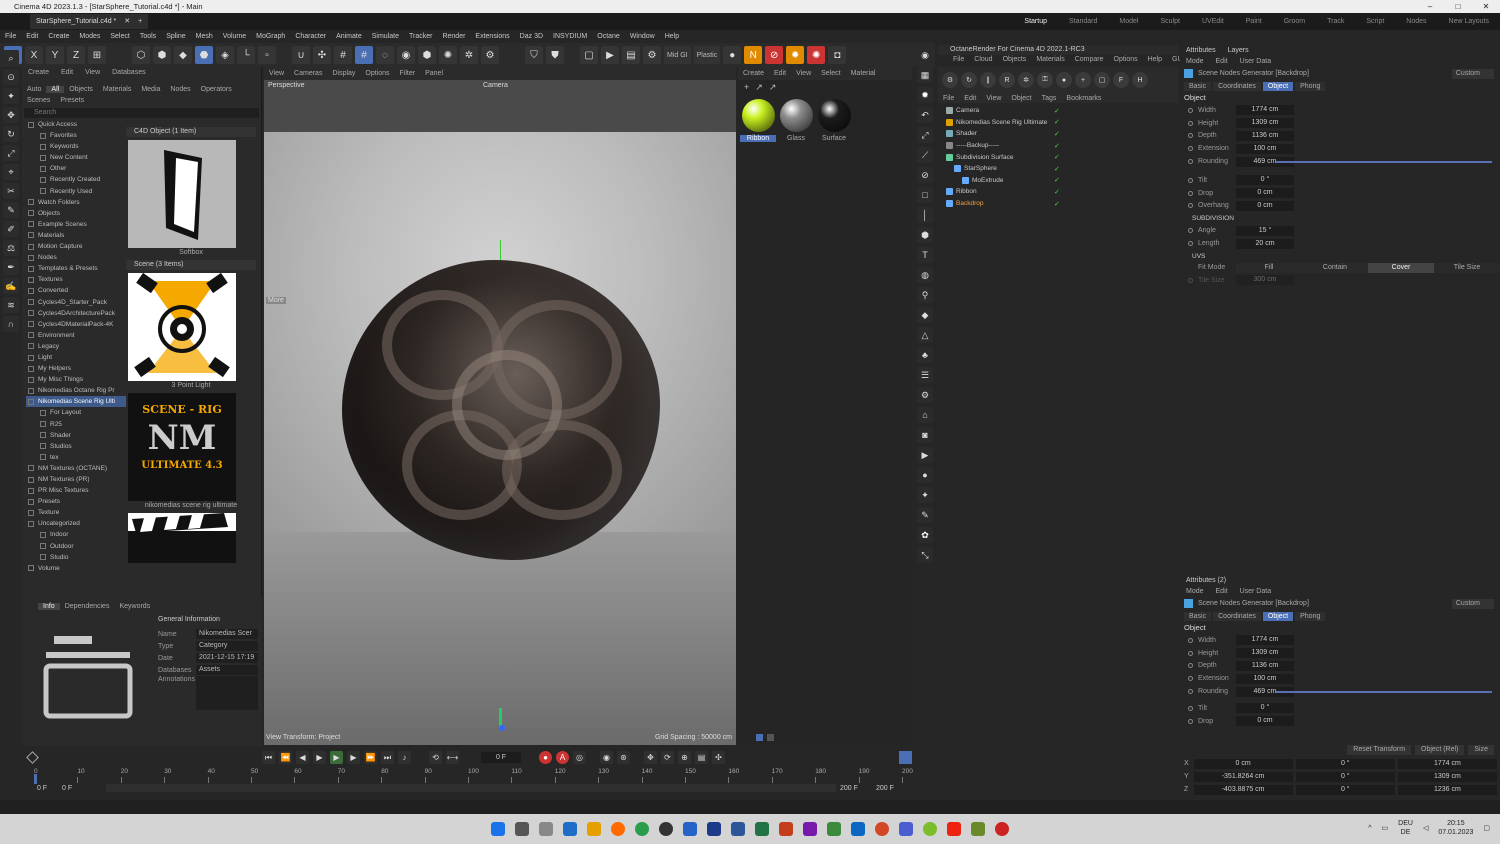 This screenshot has height=844, width=1500. Describe the element at coordinates (1049, 98) in the screenshot. I see `object-menu-tags: Tags` at that location.